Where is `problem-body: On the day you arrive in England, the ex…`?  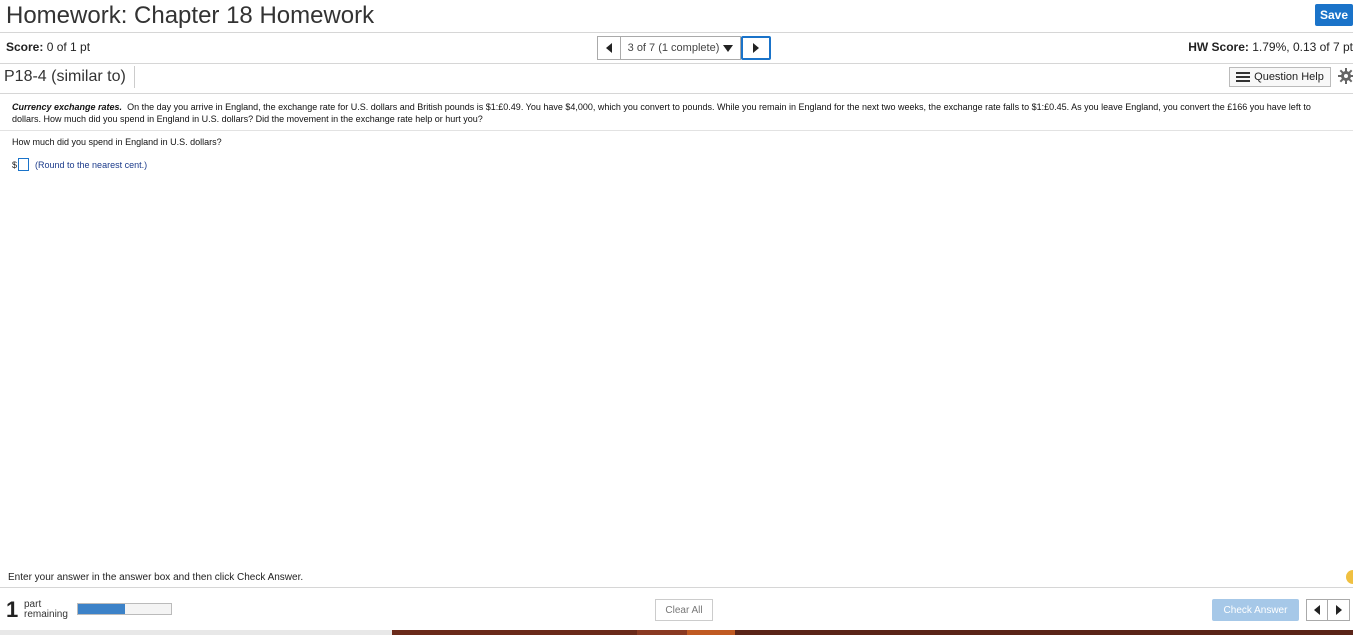
problem-body: On the day you arrive in England, the ex… is located at coordinates (661, 113).